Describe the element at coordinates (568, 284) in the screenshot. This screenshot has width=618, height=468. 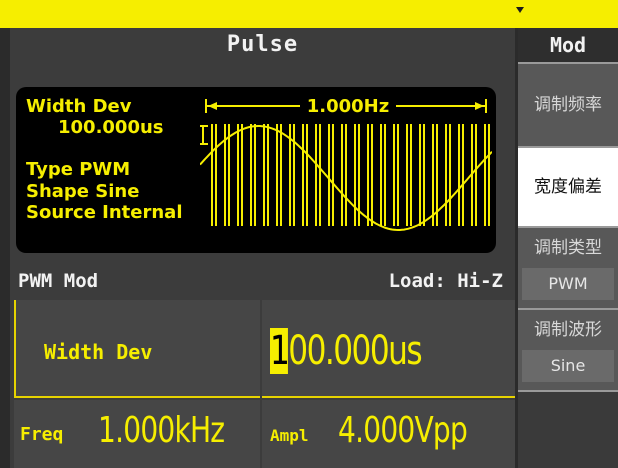
I see `mod-type-menu-value: PWM` at that location.